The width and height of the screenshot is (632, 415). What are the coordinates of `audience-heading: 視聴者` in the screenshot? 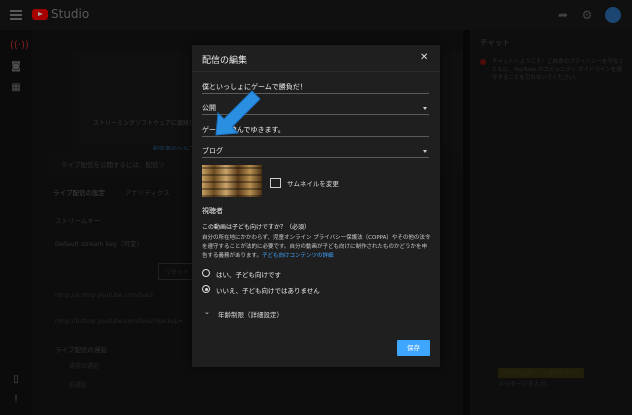 It's located at (212, 211).